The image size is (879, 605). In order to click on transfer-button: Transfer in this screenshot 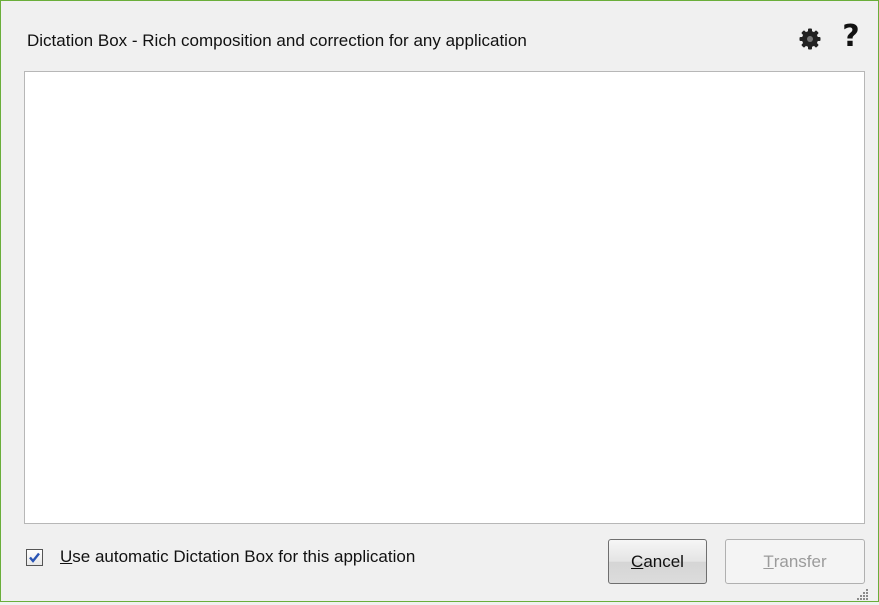, I will do `click(795, 561)`.